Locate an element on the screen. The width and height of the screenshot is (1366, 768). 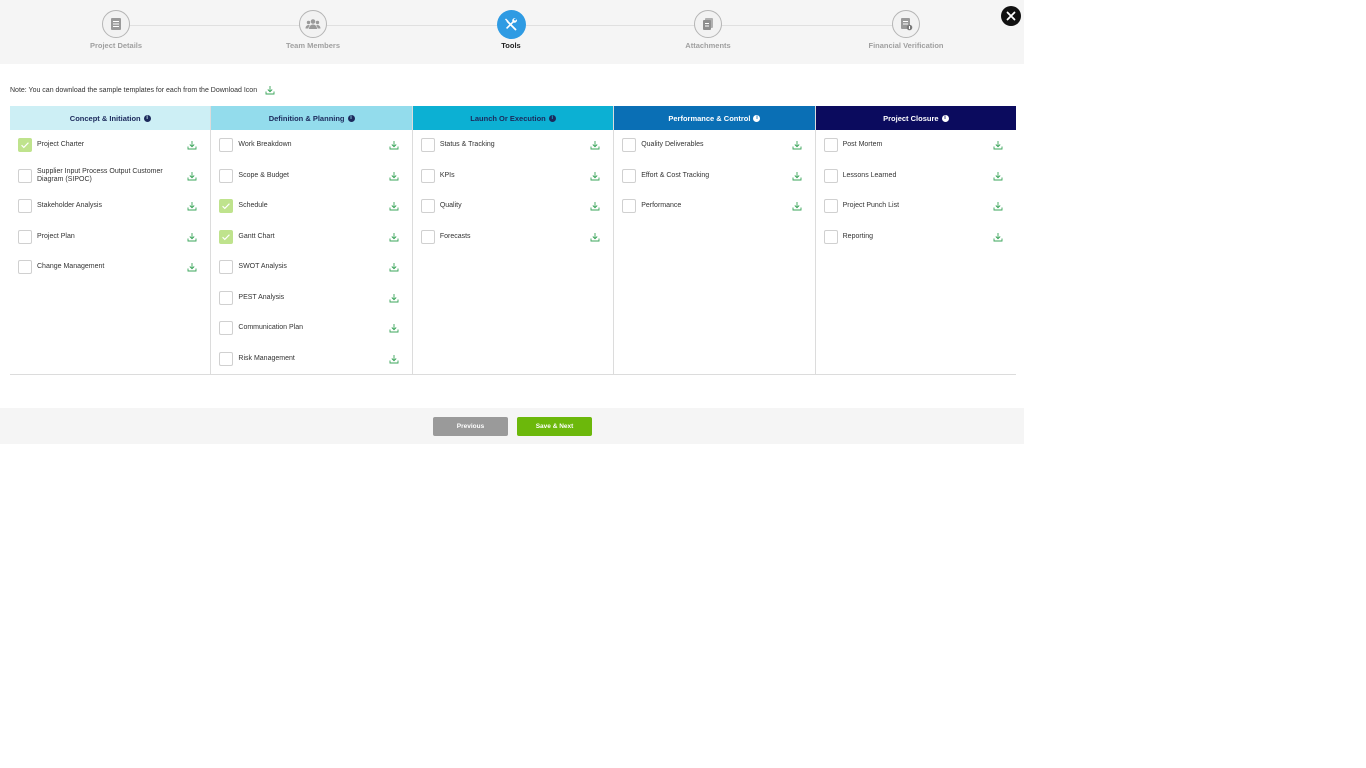
tool-label: Performance is located at coordinates (661, 206).